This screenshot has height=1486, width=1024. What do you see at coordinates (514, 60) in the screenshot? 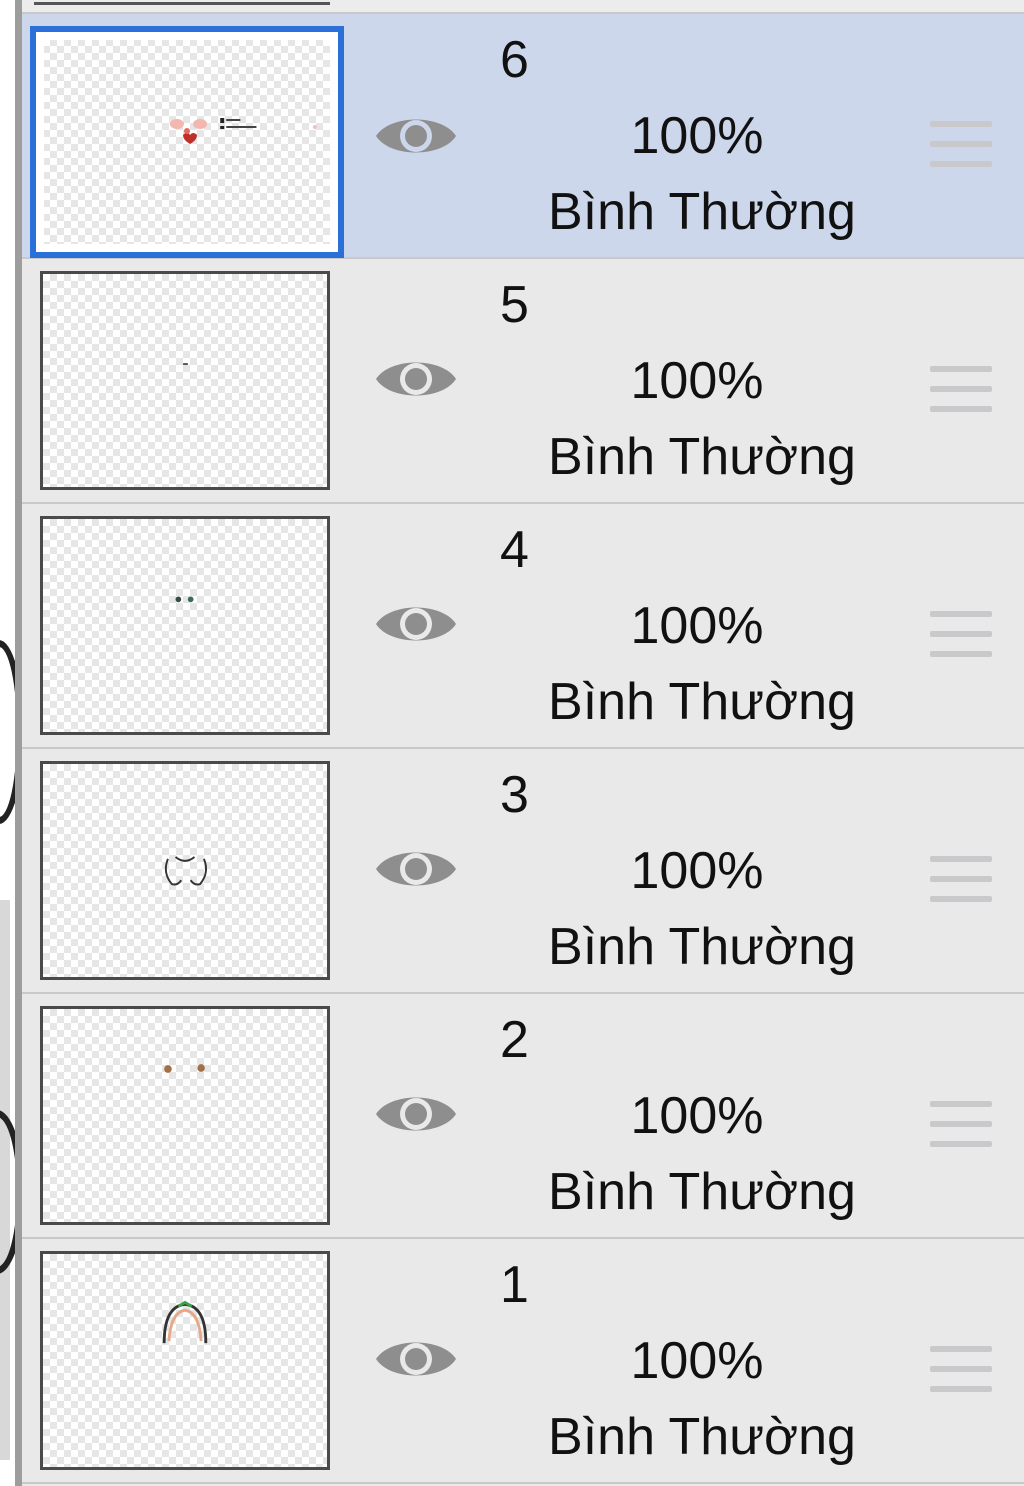
I see `layer-name: 6` at bounding box center [514, 60].